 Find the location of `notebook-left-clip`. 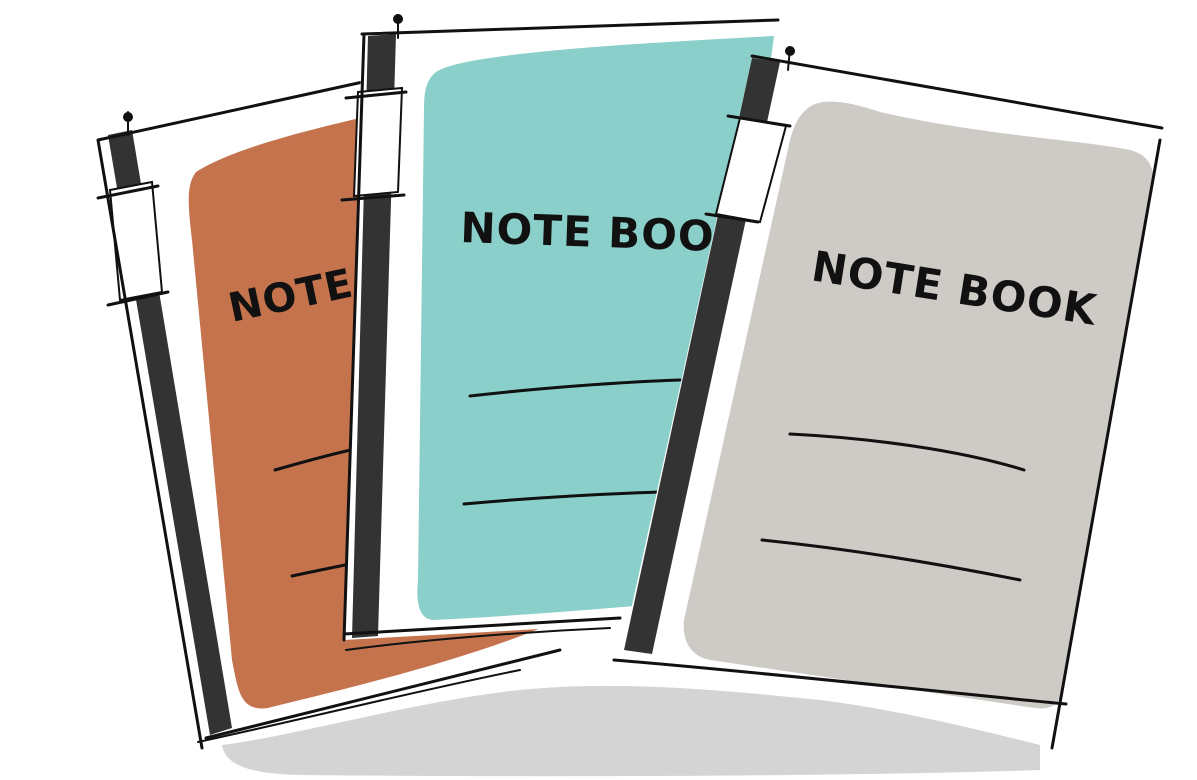

notebook-left-clip is located at coordinates (136, 241).